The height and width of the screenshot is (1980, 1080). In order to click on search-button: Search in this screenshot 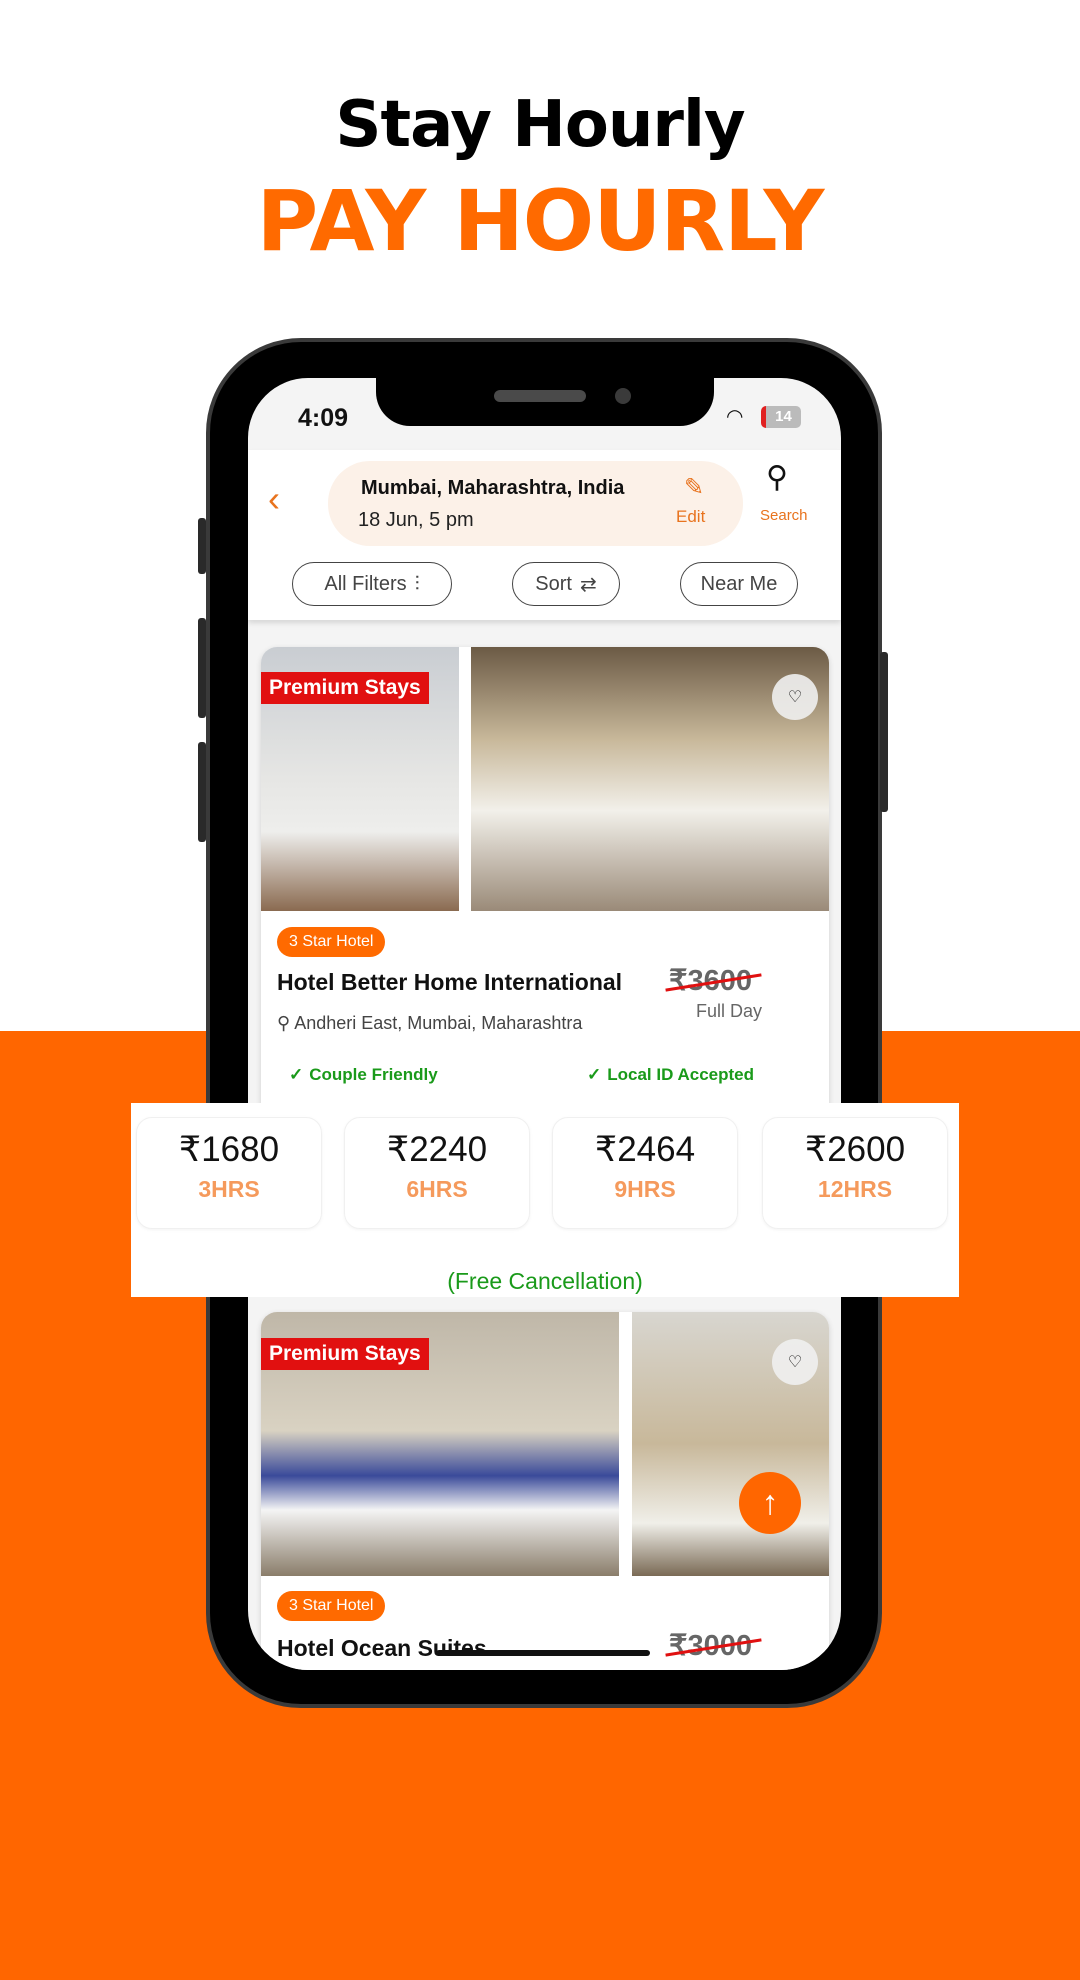, I will do `click(784, 515)`.